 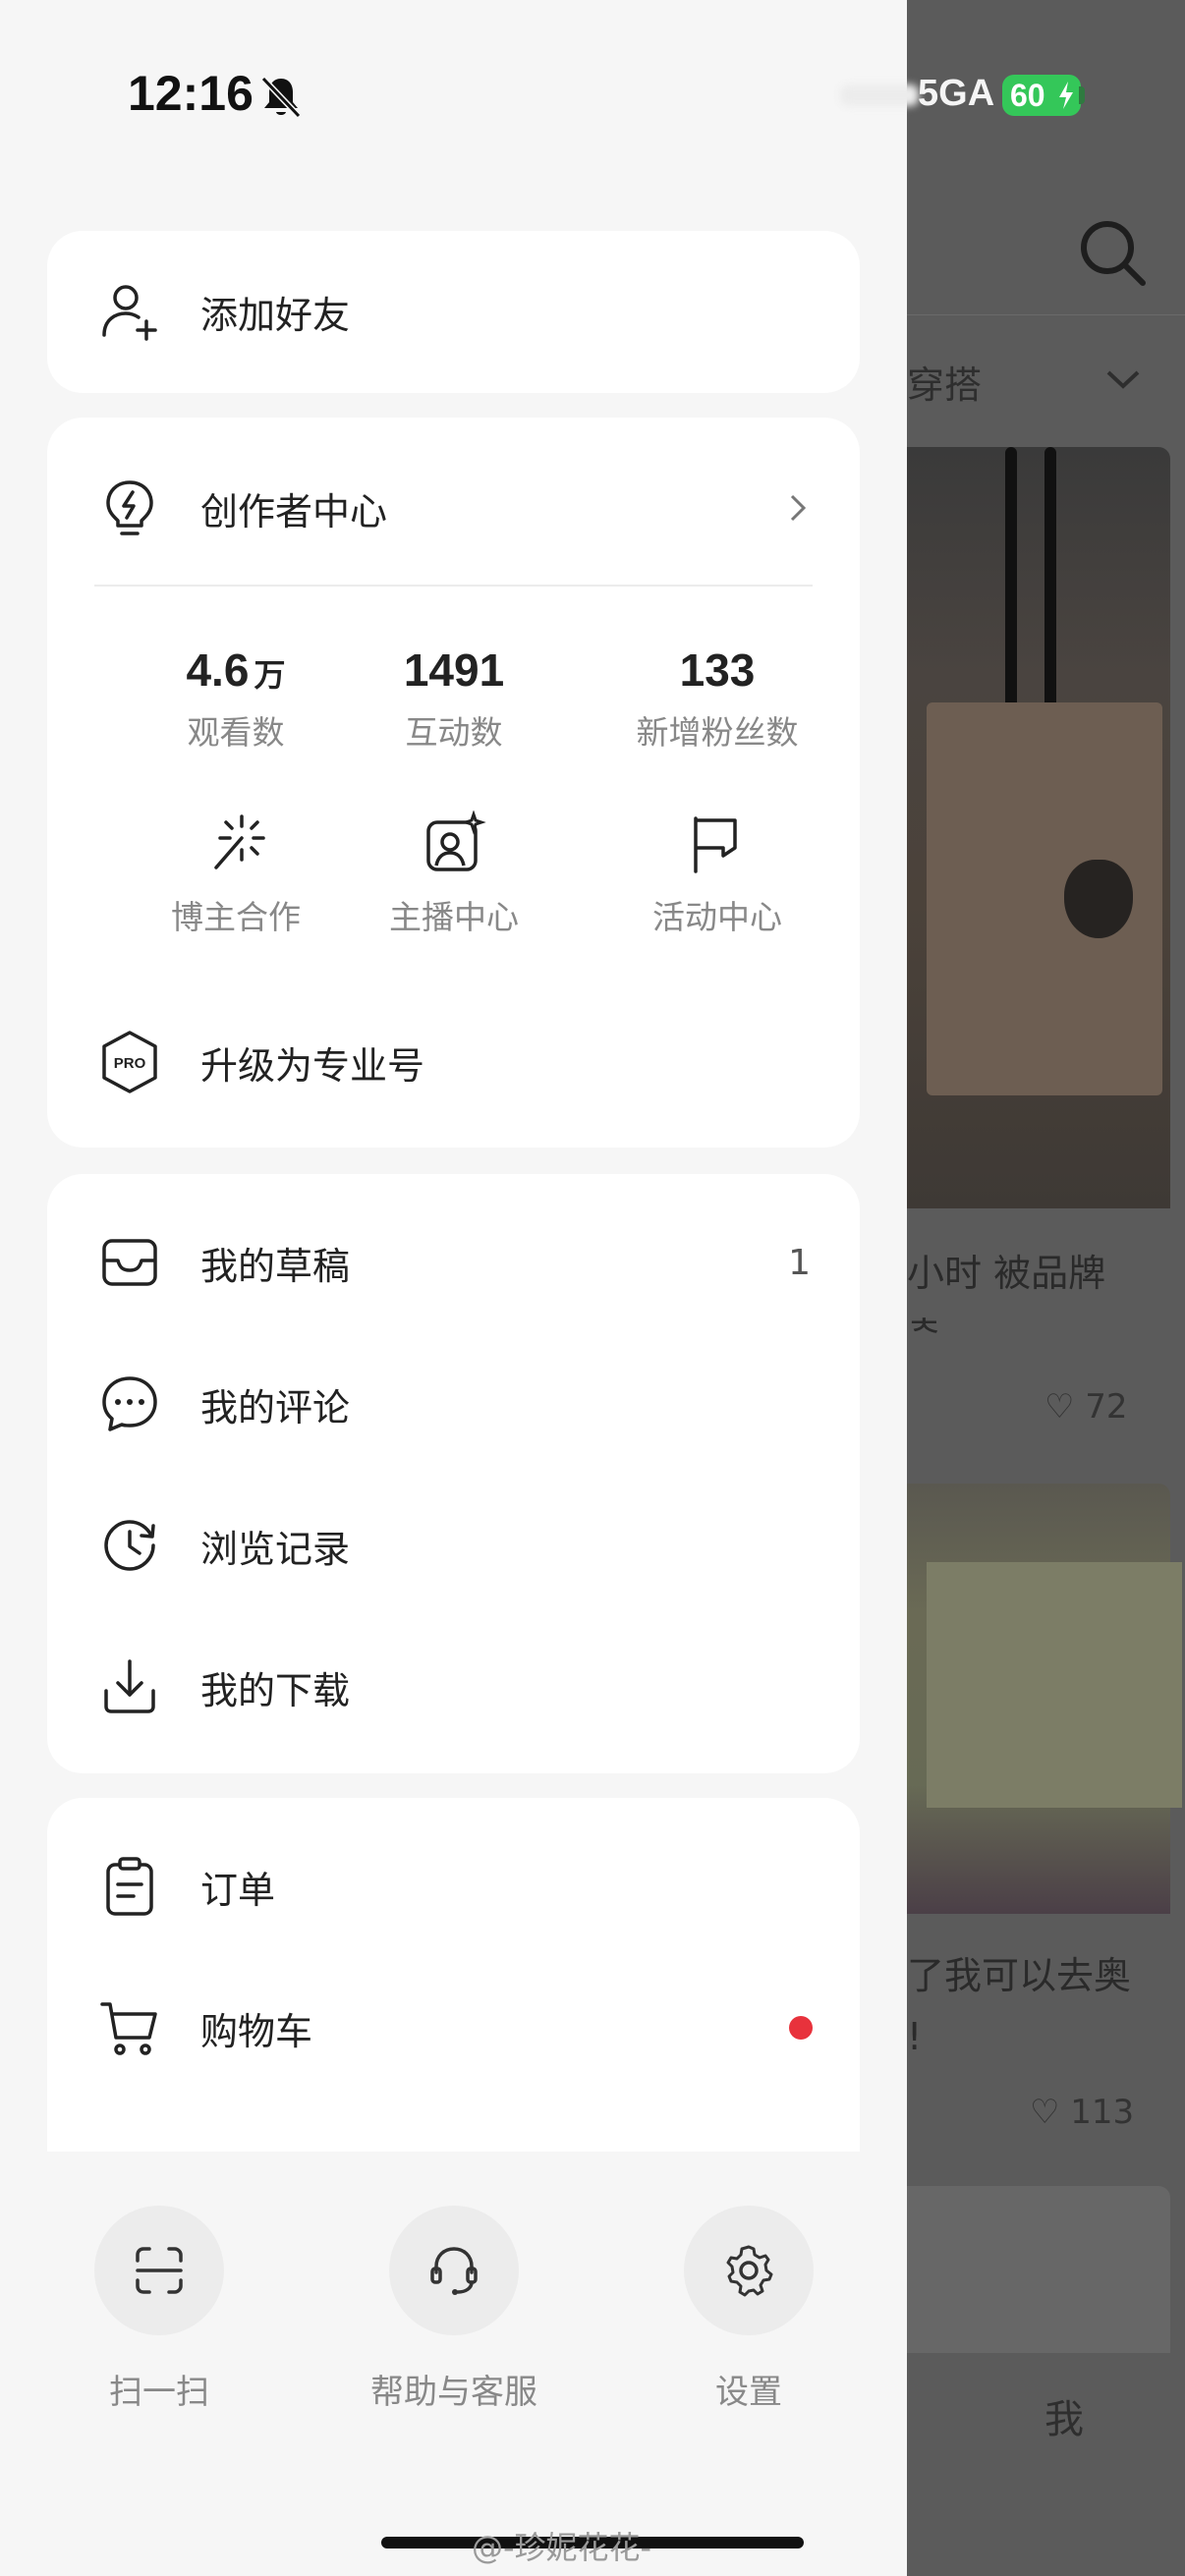 What do you see at coordinates (454, 2392) in the screenshot?
I see `help-label: 帮助与客服` at bounding box center [454, 2392].